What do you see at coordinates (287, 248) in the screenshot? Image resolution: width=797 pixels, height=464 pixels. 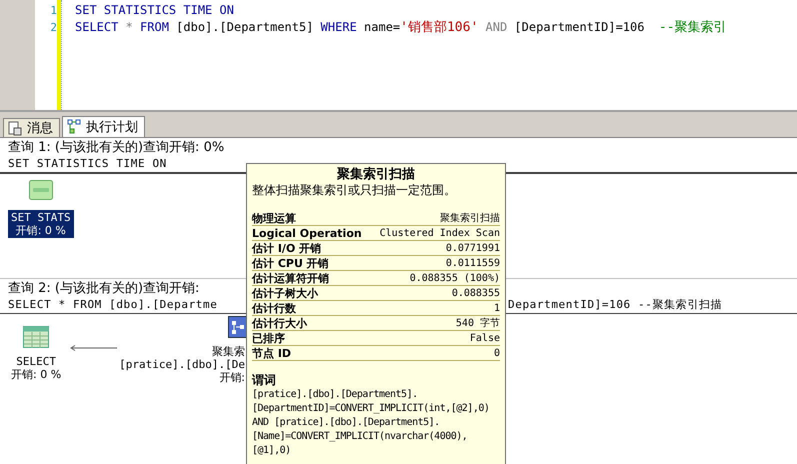 I see `property-label: 估计 I/O 开销` at bounding box center [287, 248].